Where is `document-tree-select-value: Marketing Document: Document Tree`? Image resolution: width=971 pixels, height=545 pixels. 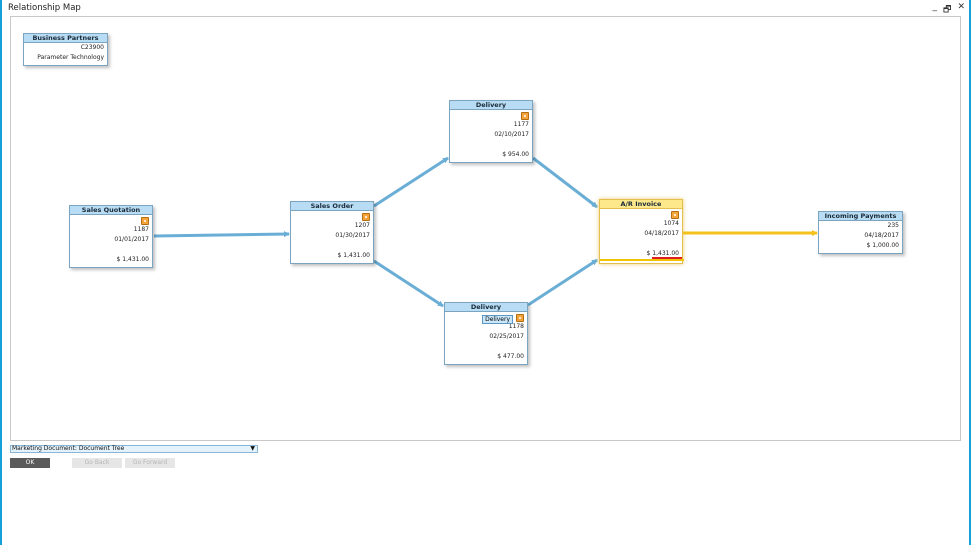 document-tree-select-value: Marketing Document: Document Tree is located at coordinates (68, 448).